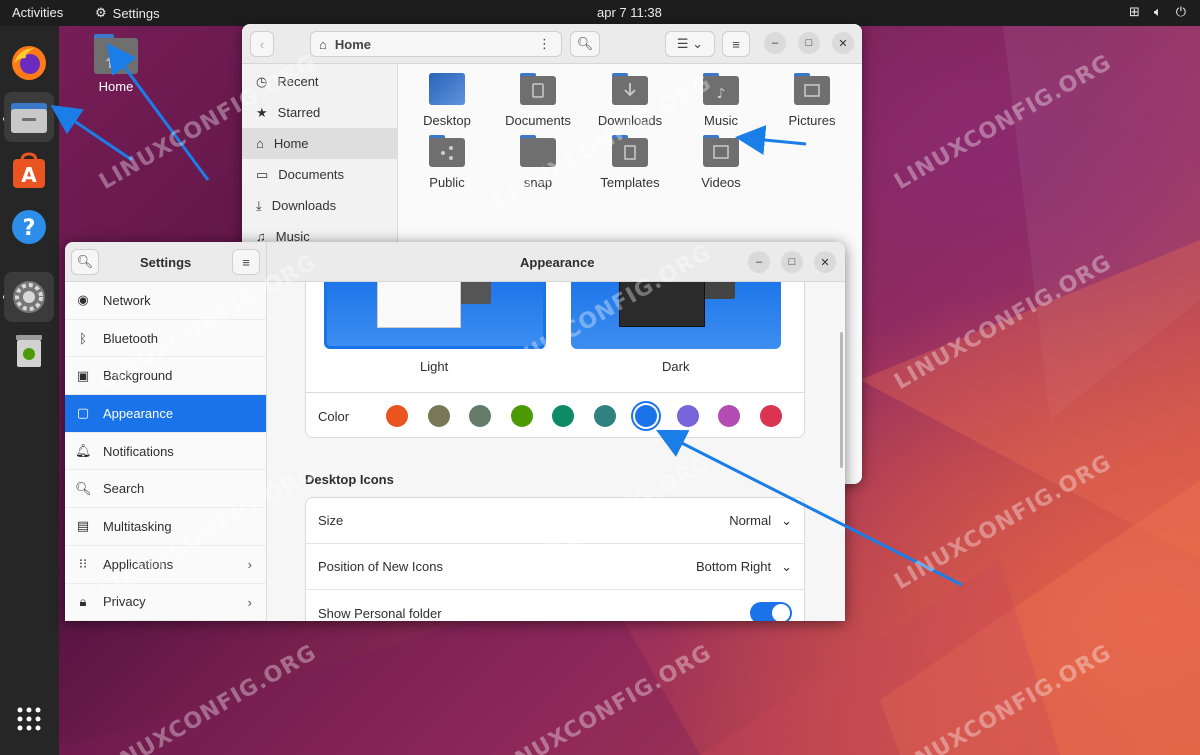 This screenshot has width=1200, height=755. Describe the element at coordinates (127, 13) in the screenshot. I see `app-menu: ⚙ Settings` at that location.